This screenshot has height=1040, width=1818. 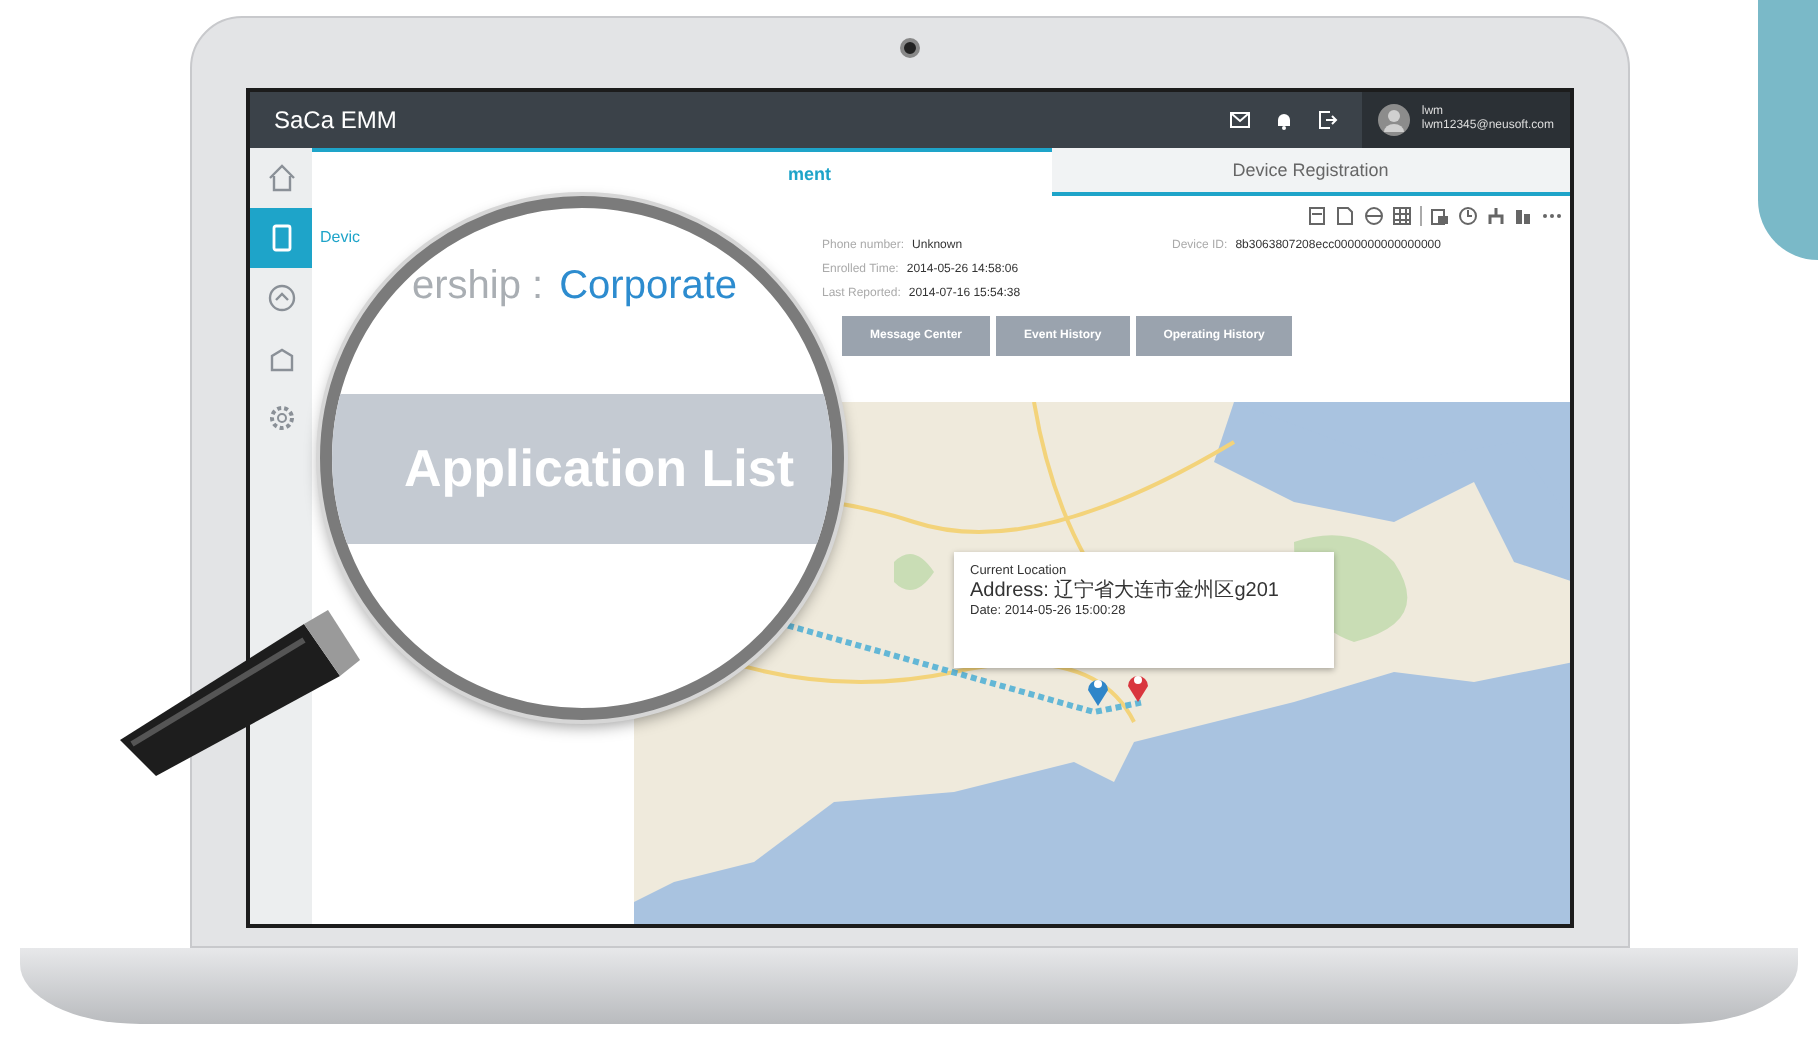 What do you see at coordinates (1239, 120) in the screenshot?
I see `mail-icon` at bounding box center [1239, 120].